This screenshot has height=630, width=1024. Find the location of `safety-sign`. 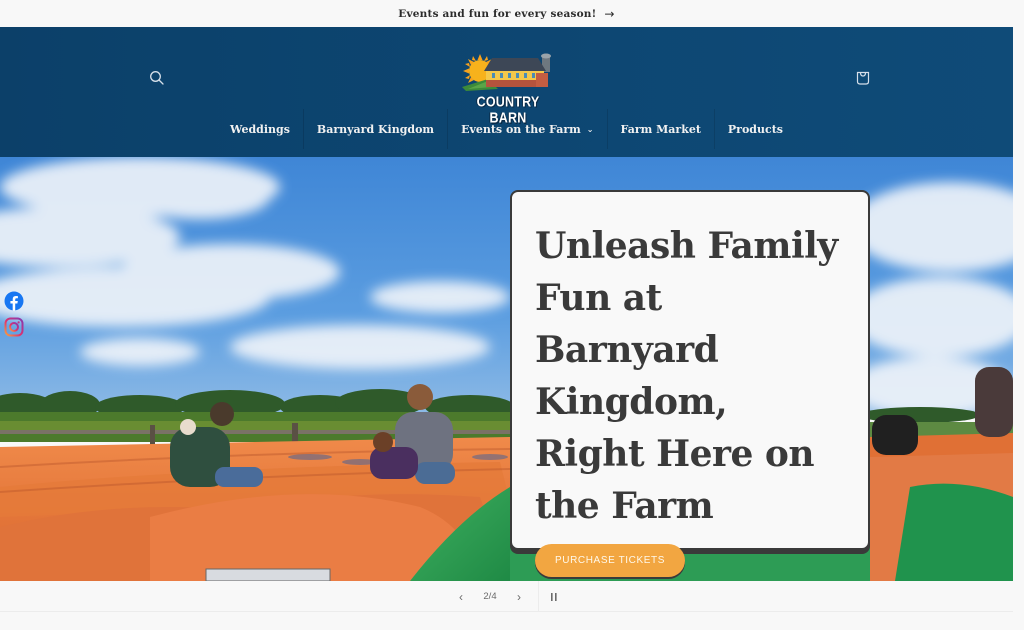

safety-sign is located at coordinates (268, 574).